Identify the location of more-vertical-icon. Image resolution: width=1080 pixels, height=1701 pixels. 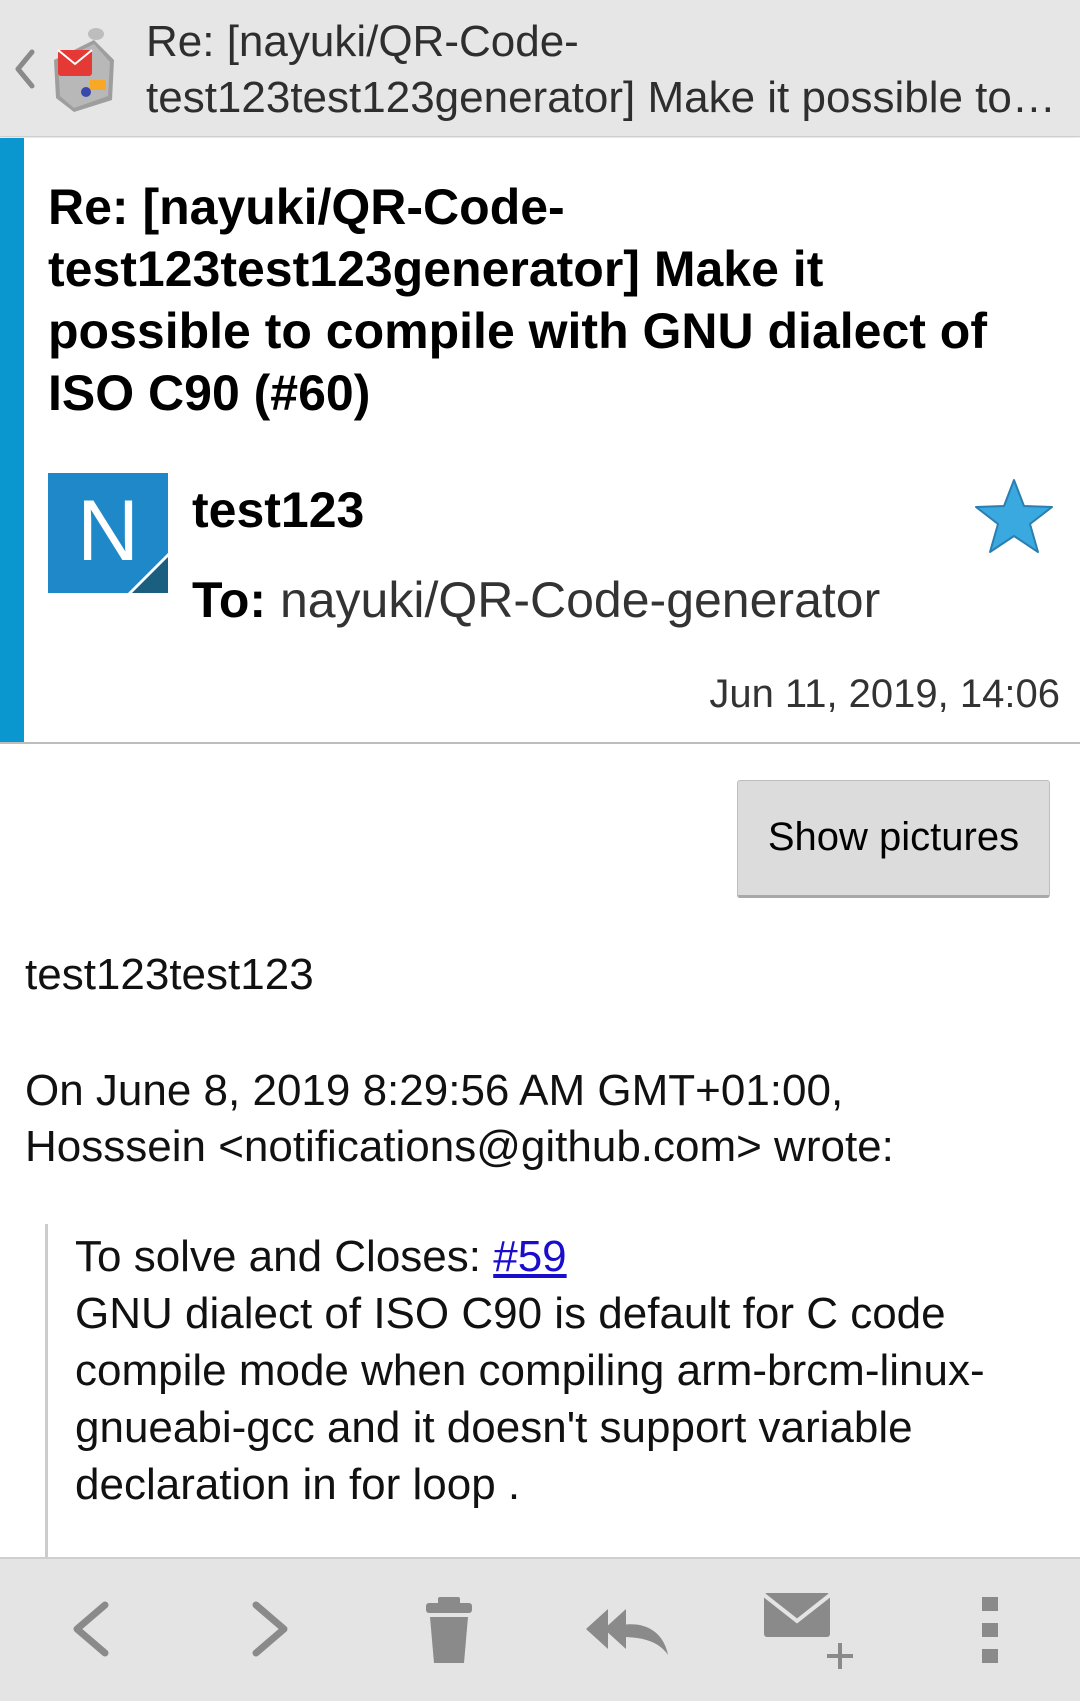
(990, 1630).